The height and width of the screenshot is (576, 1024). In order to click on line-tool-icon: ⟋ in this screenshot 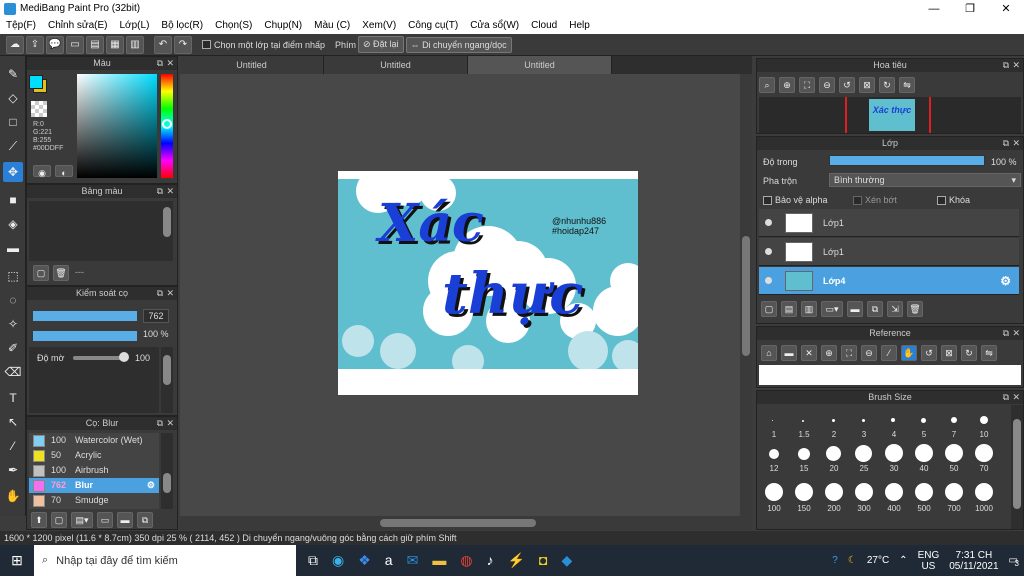, I will do `click(13, 146)`.